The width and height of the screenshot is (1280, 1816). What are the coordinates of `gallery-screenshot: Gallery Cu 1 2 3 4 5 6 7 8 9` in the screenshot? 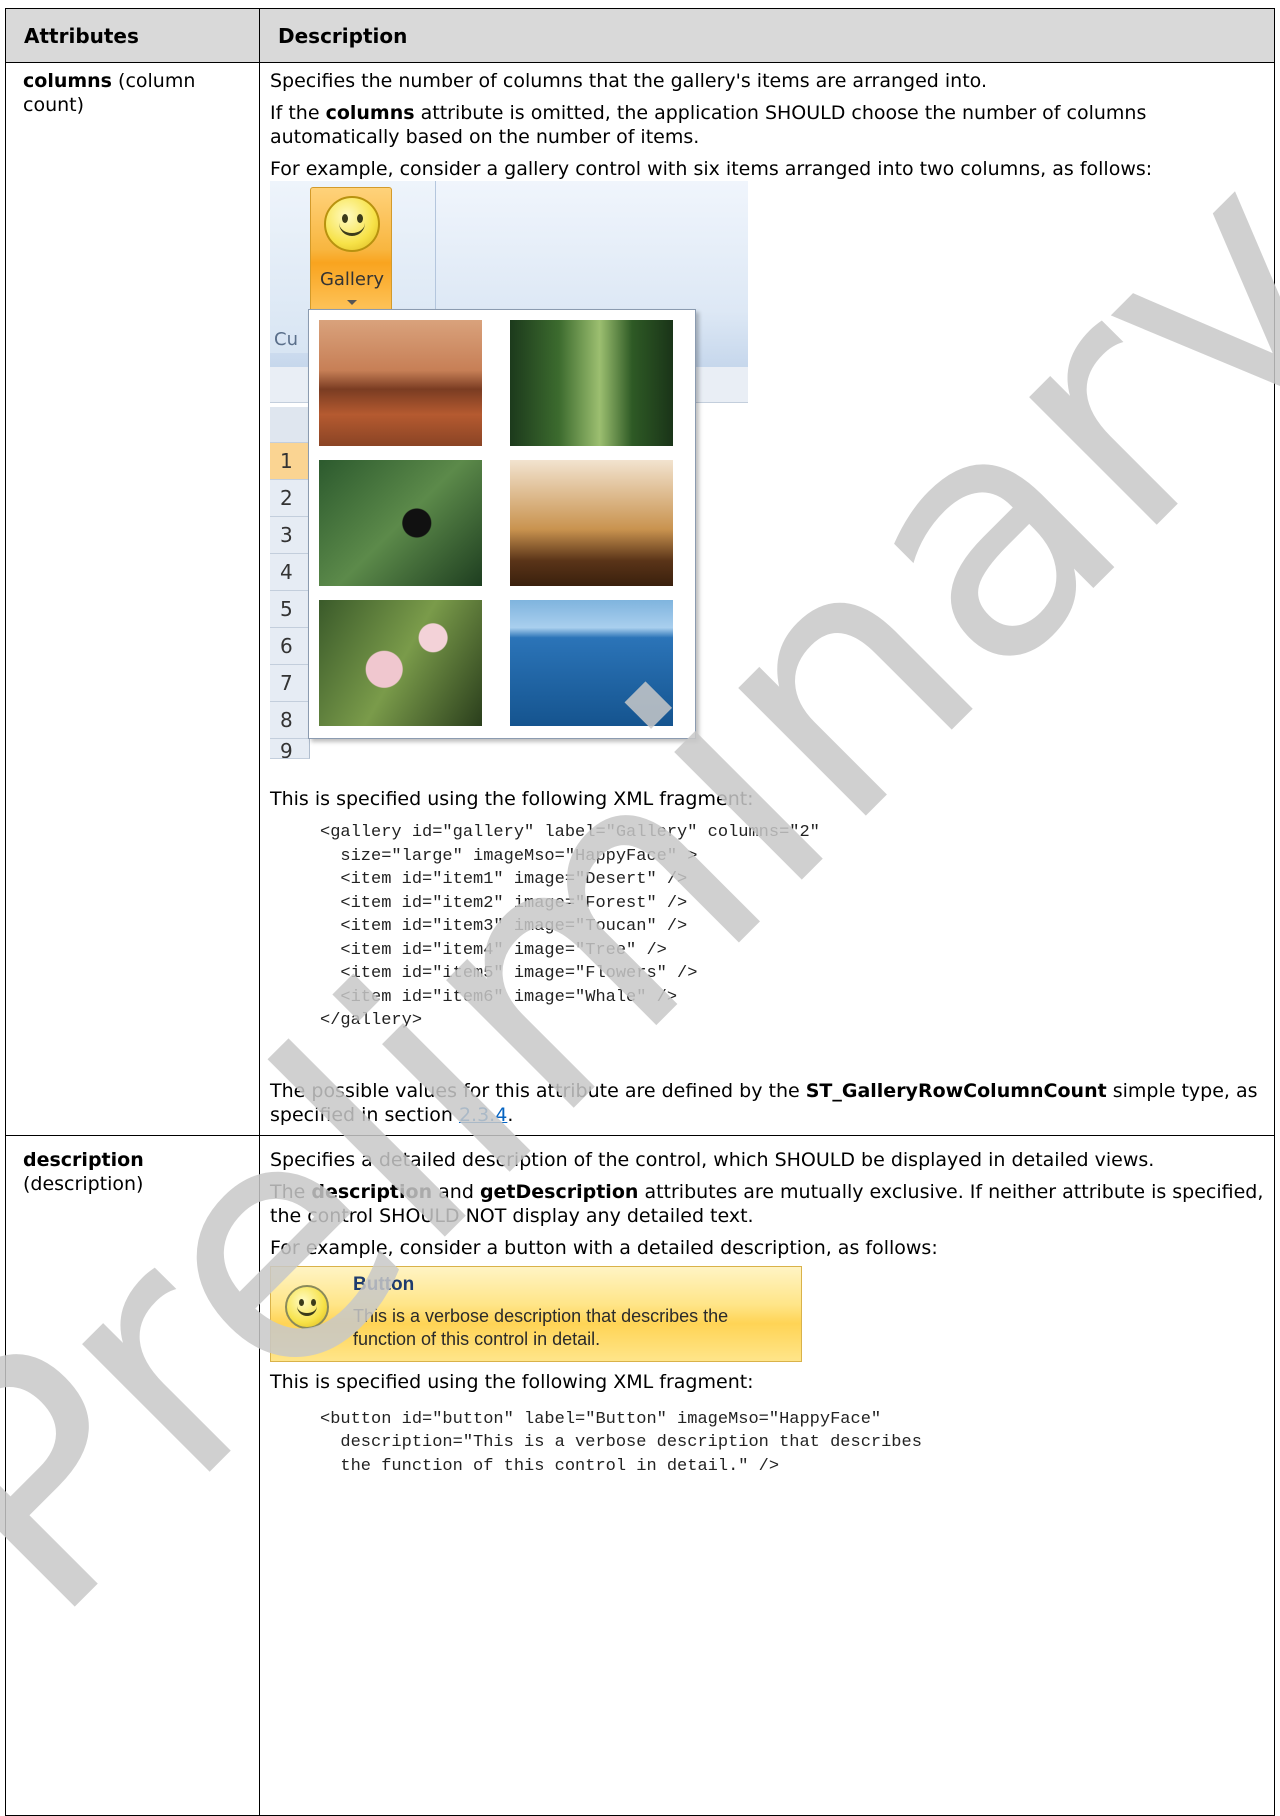 It's located at (509, 481).